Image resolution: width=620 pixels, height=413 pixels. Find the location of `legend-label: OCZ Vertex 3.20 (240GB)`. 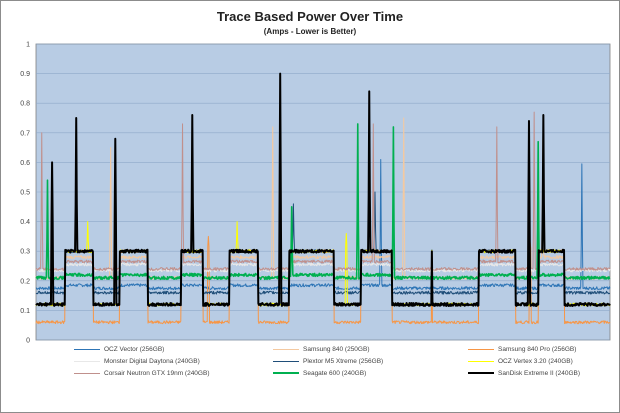

legend-label: OCZ Vertex 3.20 (240GB) is located at coordinates (535, 361).